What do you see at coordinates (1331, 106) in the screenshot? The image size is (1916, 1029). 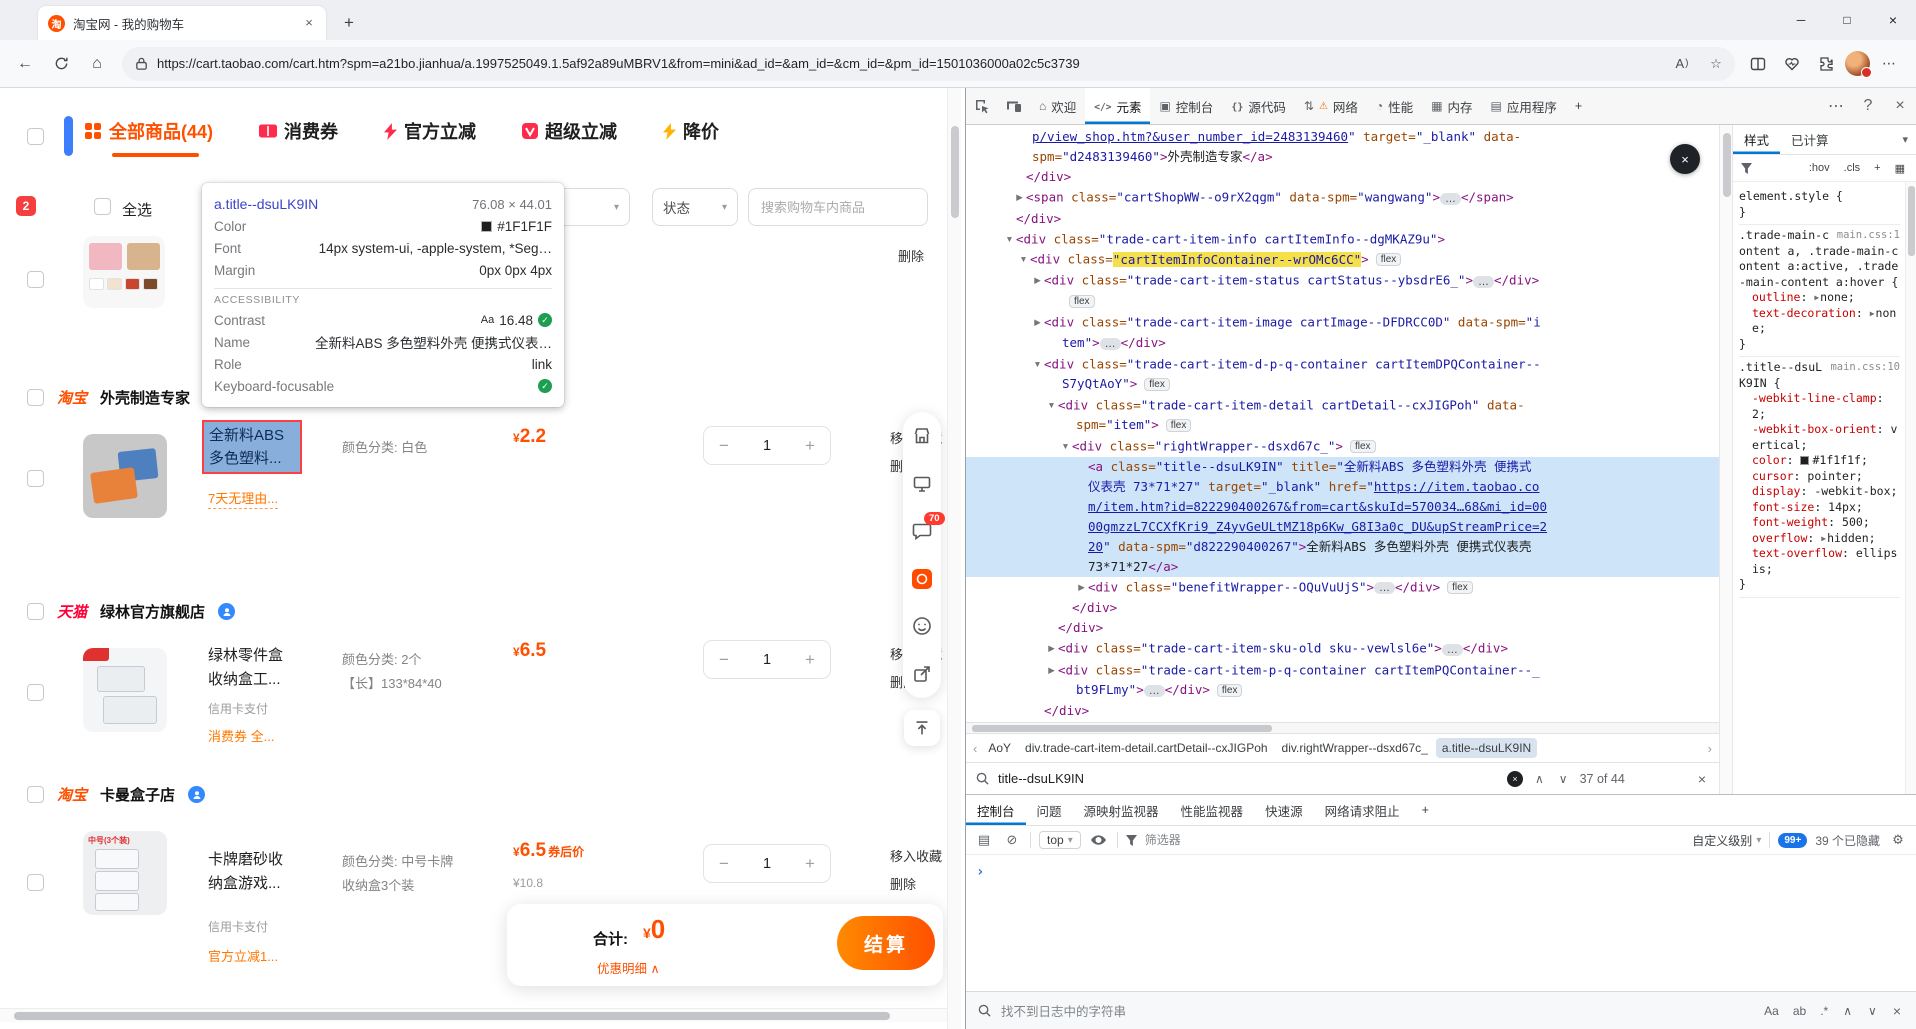 I see `devtools-tab-network: ⚠网络` at bounding box center [1331, 106].